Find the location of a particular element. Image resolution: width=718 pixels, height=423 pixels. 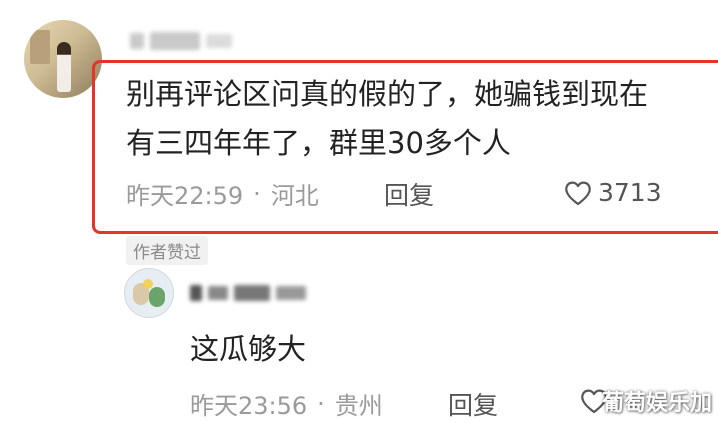

heart-icon is located at coordinates (578, 193).